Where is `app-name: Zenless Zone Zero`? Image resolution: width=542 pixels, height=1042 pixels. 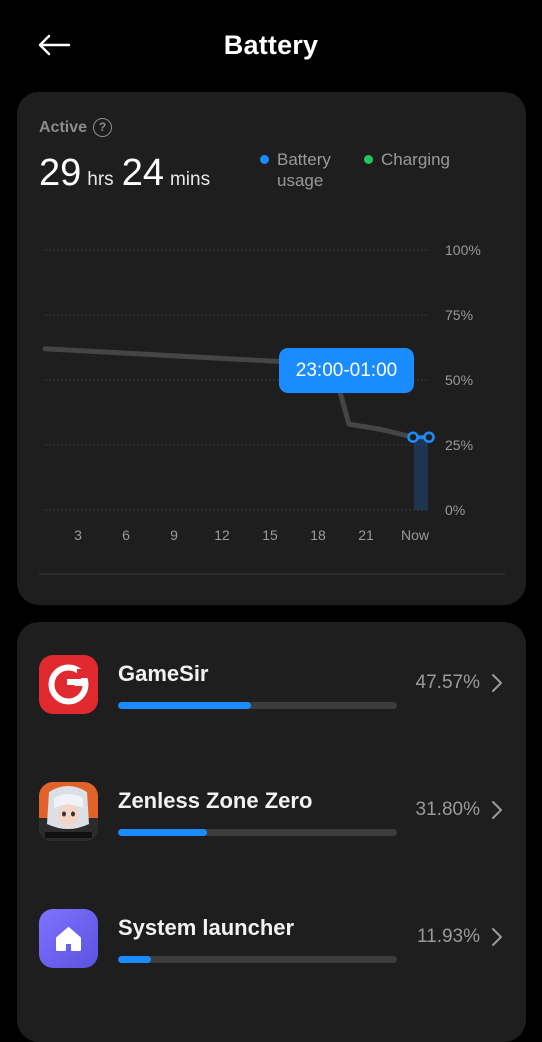 app-name: Zenless Zone Zero is located at coordinates (215, 800).